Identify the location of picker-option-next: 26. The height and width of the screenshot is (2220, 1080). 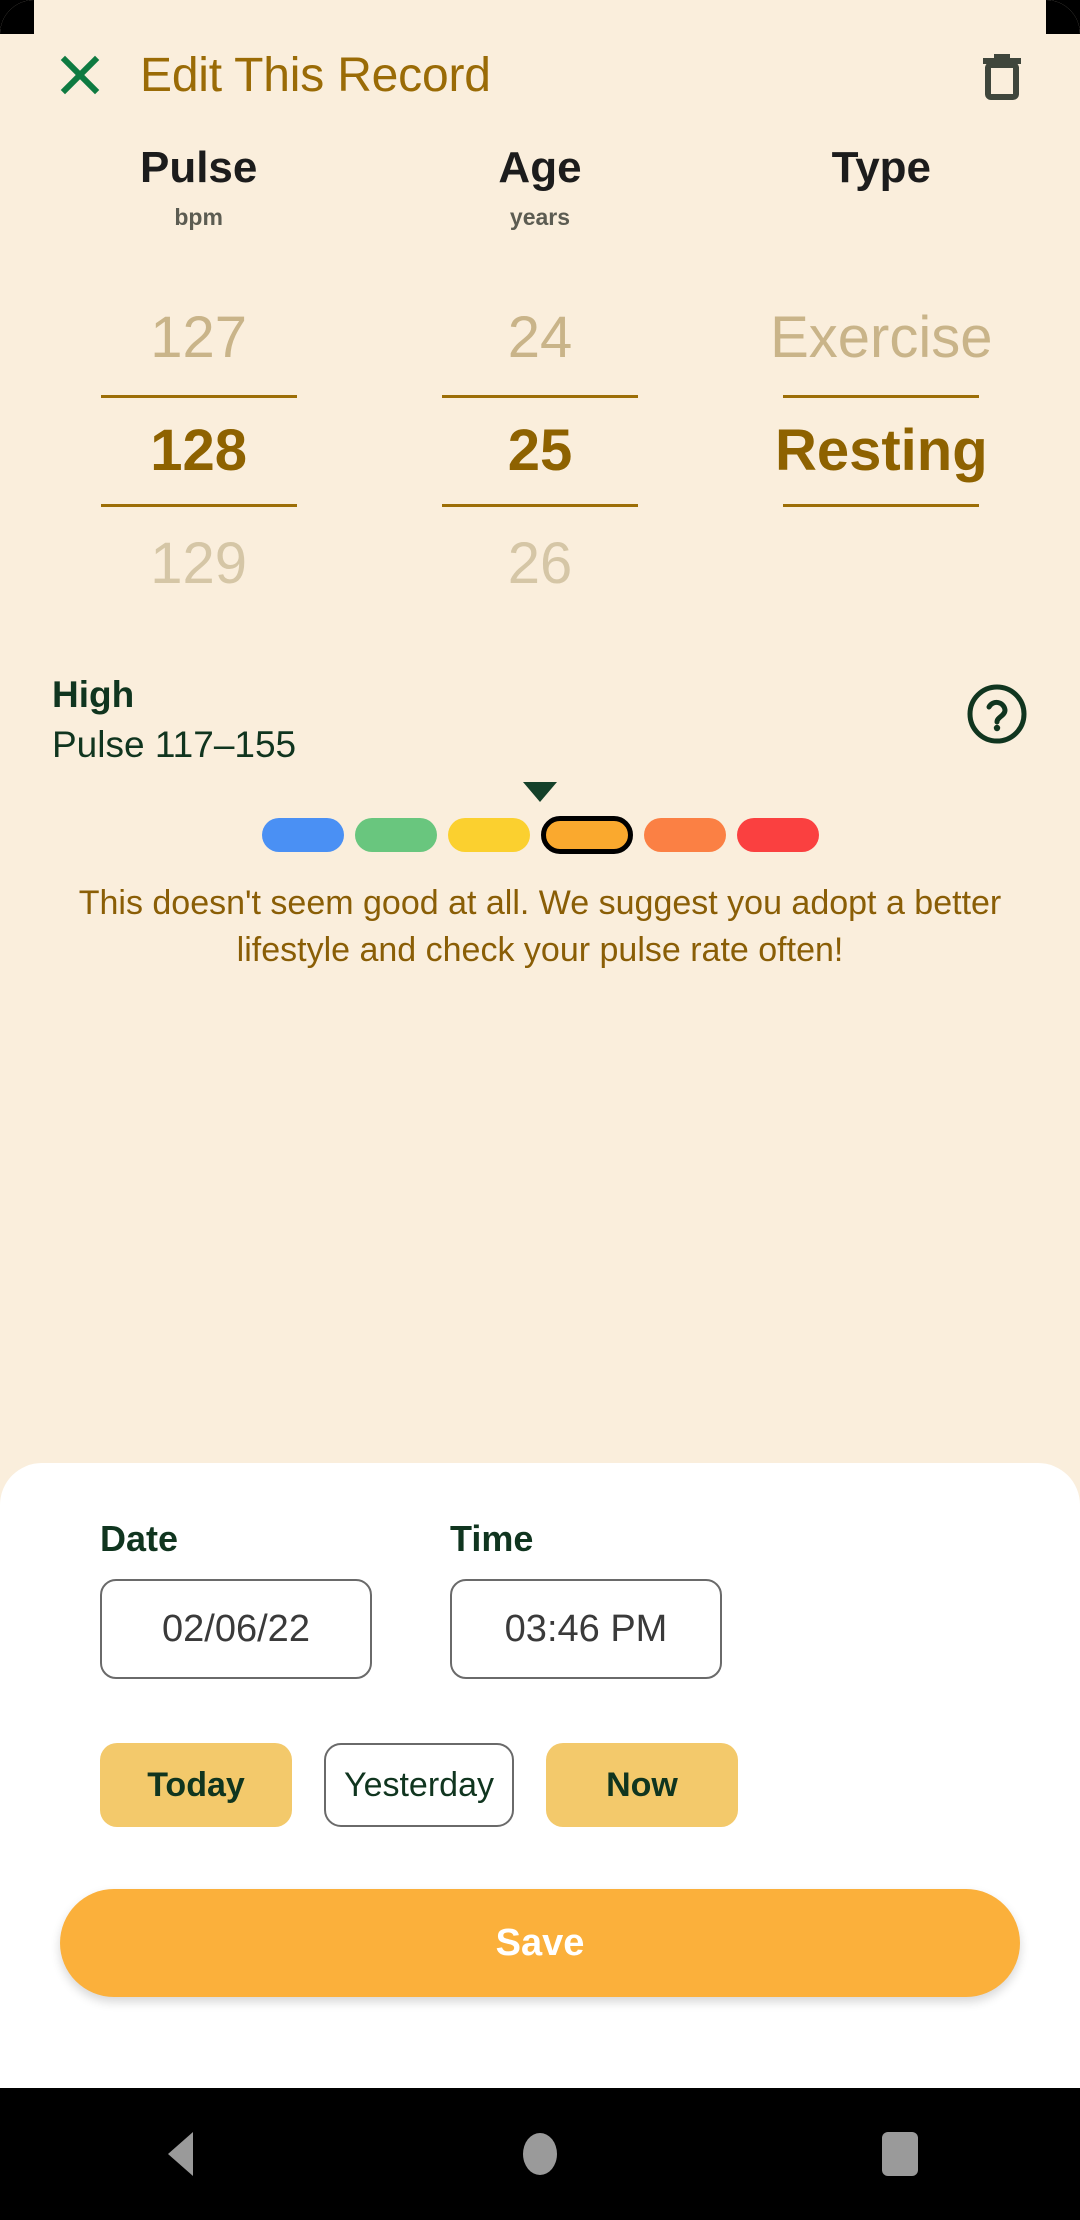
(539, 564).